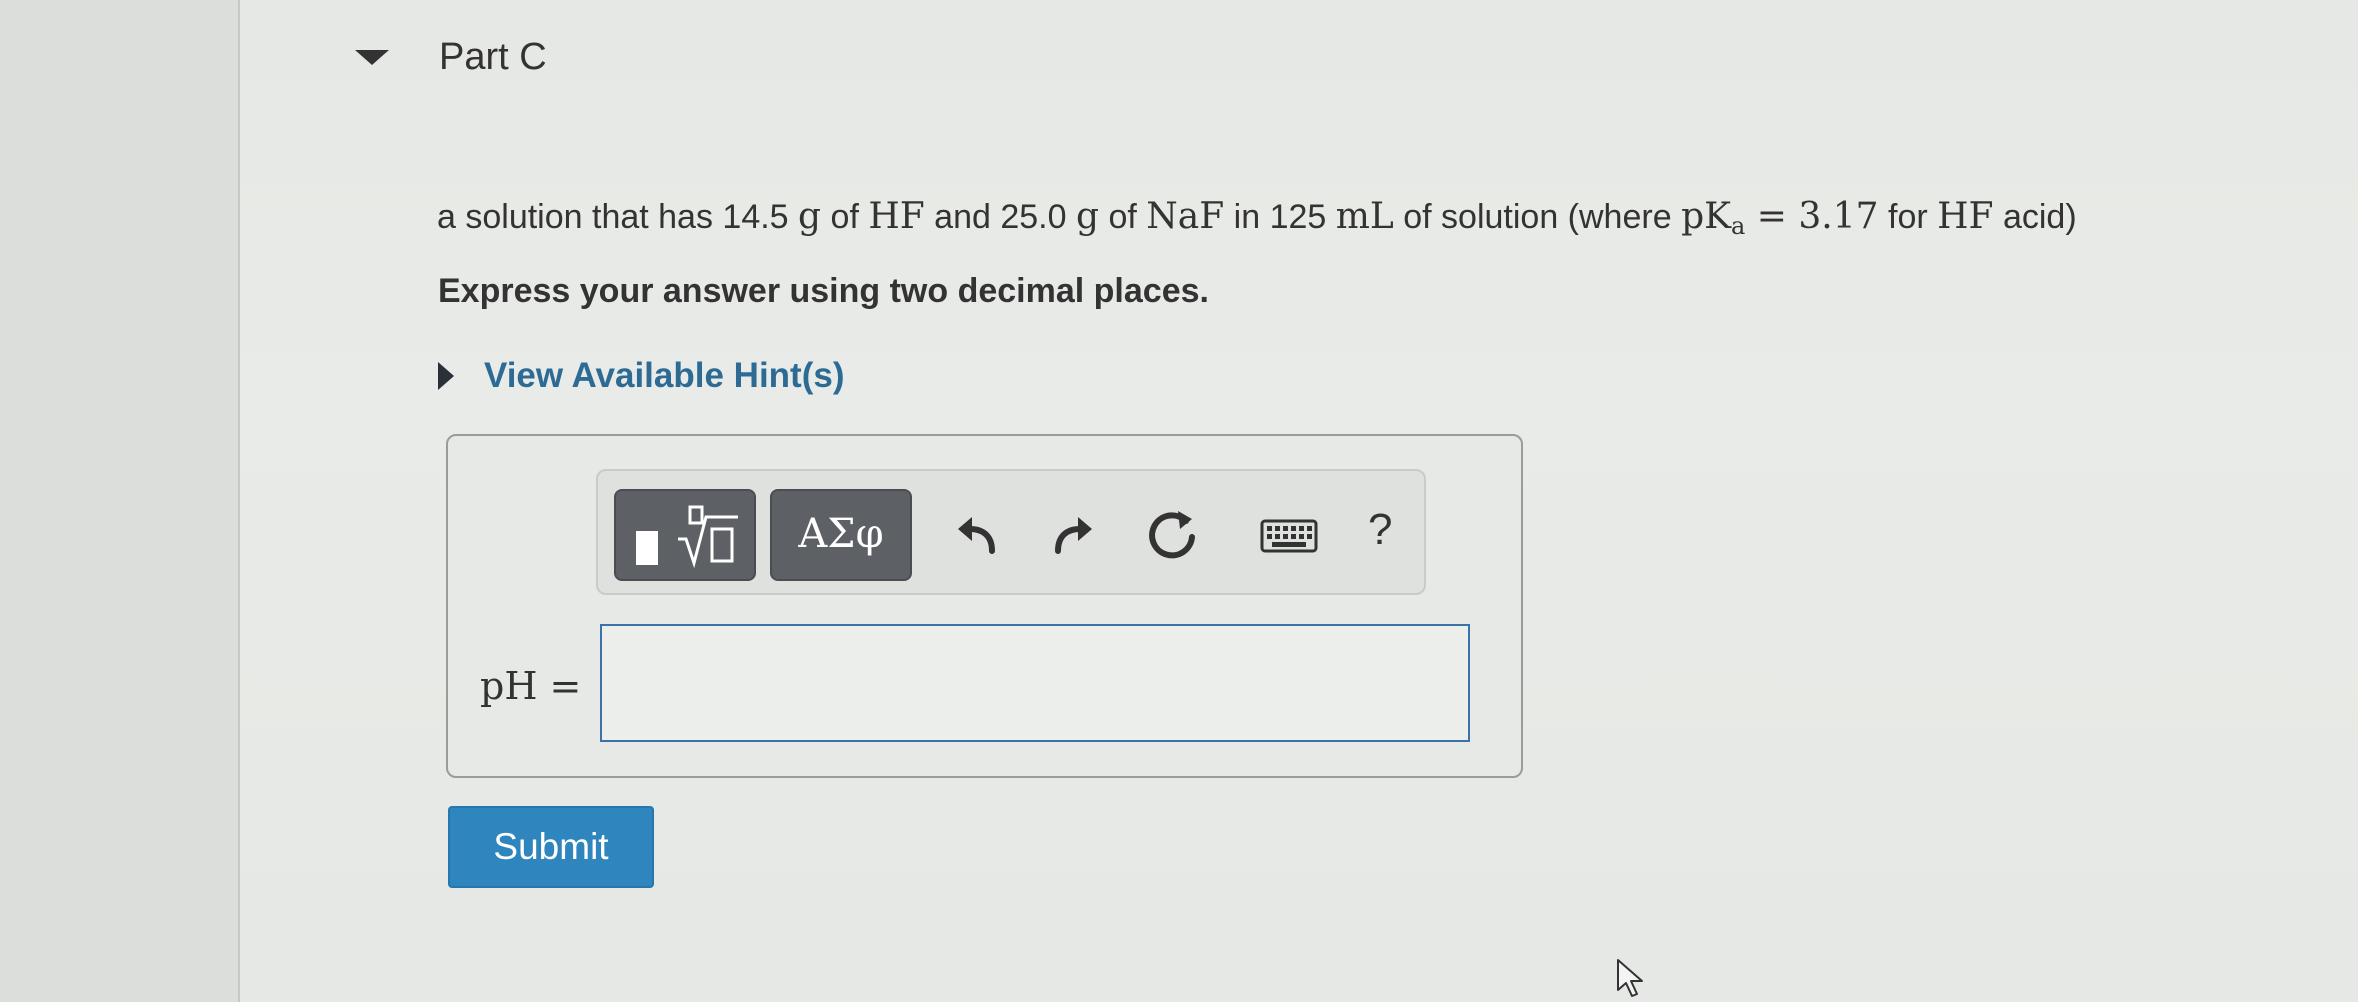 This screenshot has height=1002, width=2358. I want to click on ph-label: pH =, so click(531, 686).